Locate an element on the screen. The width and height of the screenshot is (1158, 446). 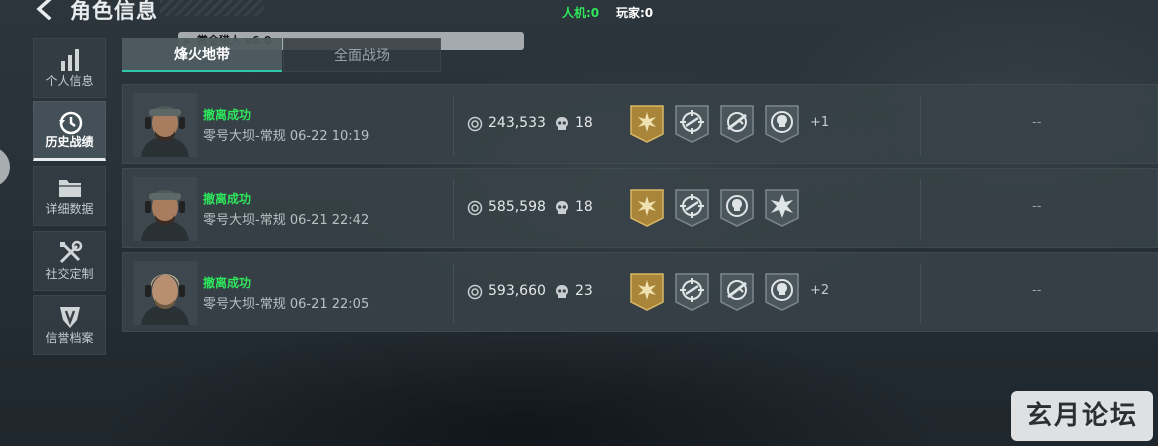
shield-icon is located at coordinates (69, 317).